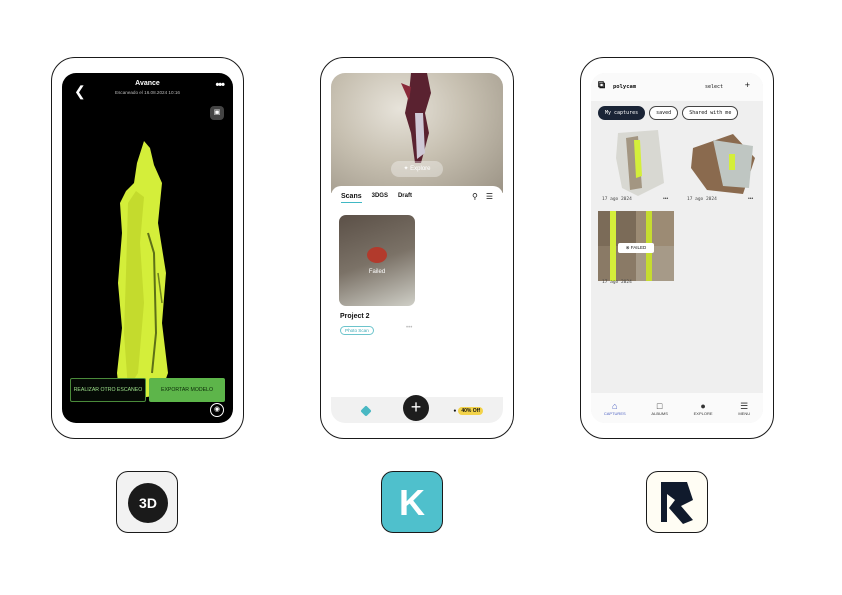 This screenshot has height=595, width=842. I want to click on cube-icon, so click(366, 411).